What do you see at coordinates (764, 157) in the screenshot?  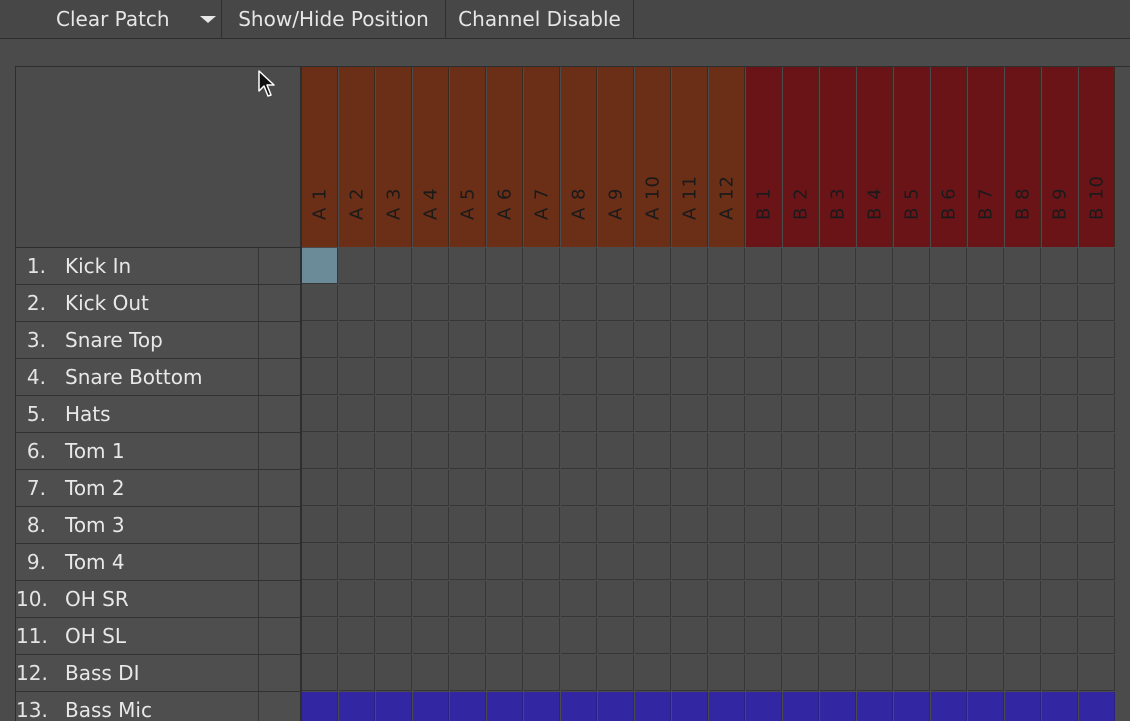 I see `column-header-b1: B 1` at bounding box center [764, 157].